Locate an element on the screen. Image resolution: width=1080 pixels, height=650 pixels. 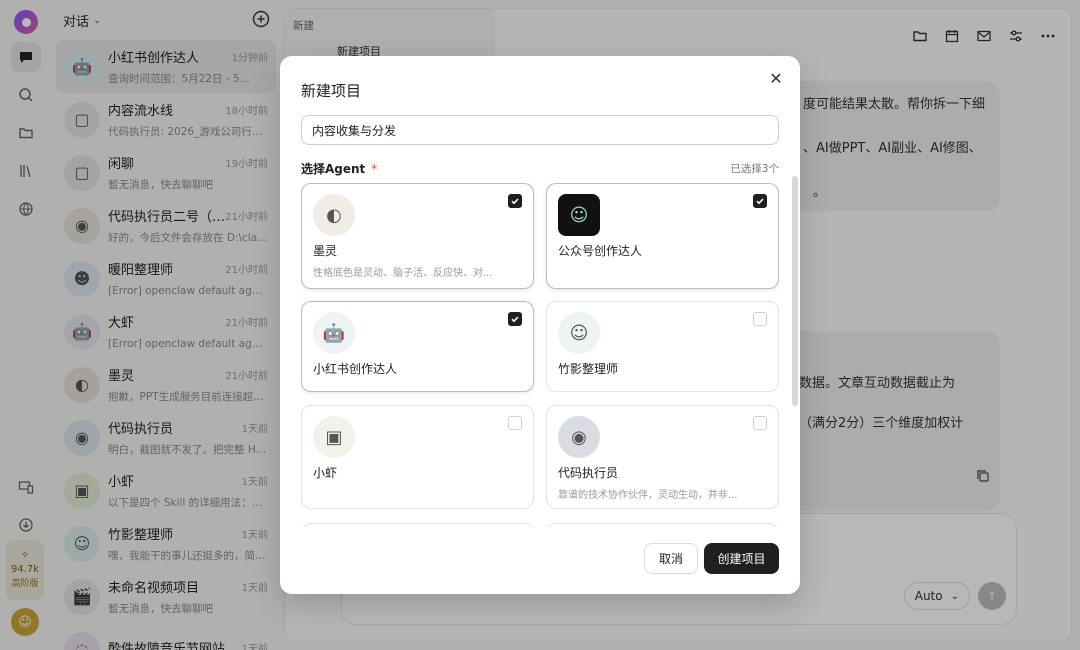
agent-avatar: ▣ is located at coordinates (334, 437).